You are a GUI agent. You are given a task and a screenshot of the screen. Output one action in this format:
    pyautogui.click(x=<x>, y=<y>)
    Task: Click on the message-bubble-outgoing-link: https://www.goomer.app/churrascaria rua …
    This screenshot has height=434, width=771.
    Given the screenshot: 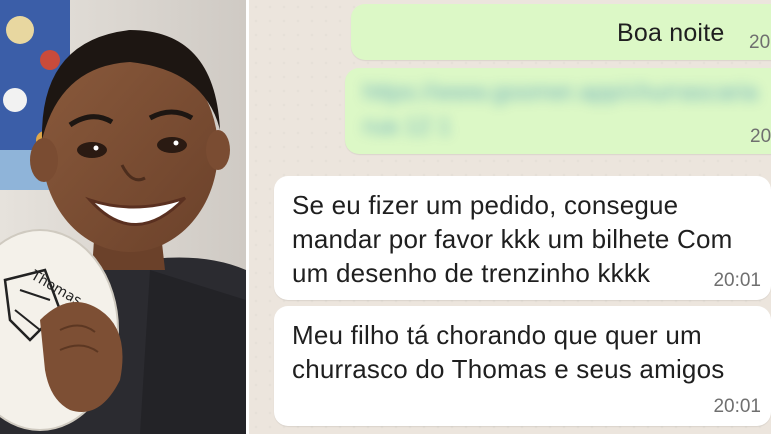 What is the action you would take?
    pyautogui.click(x=558, y=111)
    